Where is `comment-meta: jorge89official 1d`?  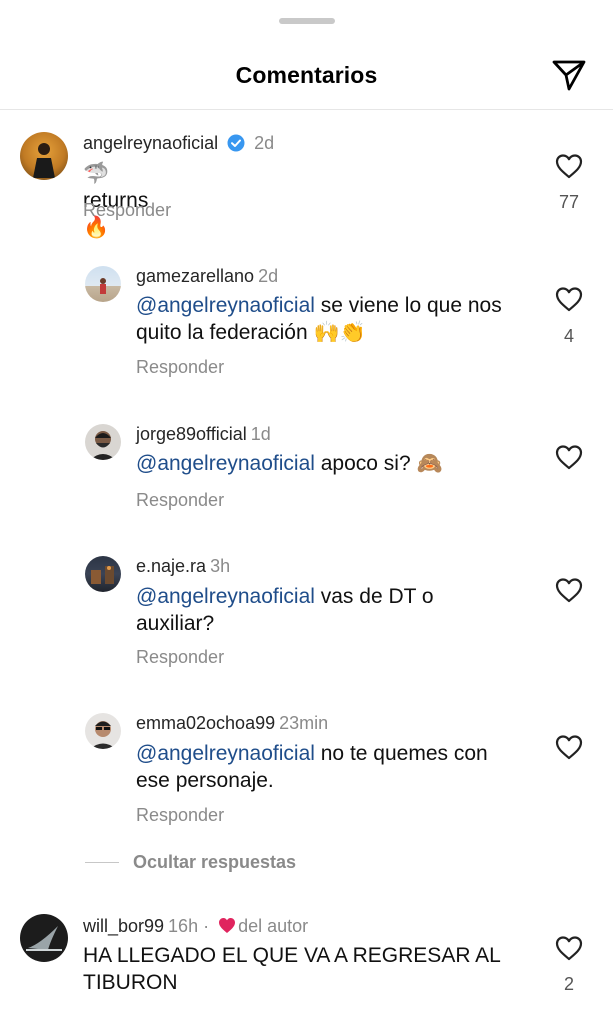 comment-meta: jorge89official 1d is located at coordinates (203, 434).